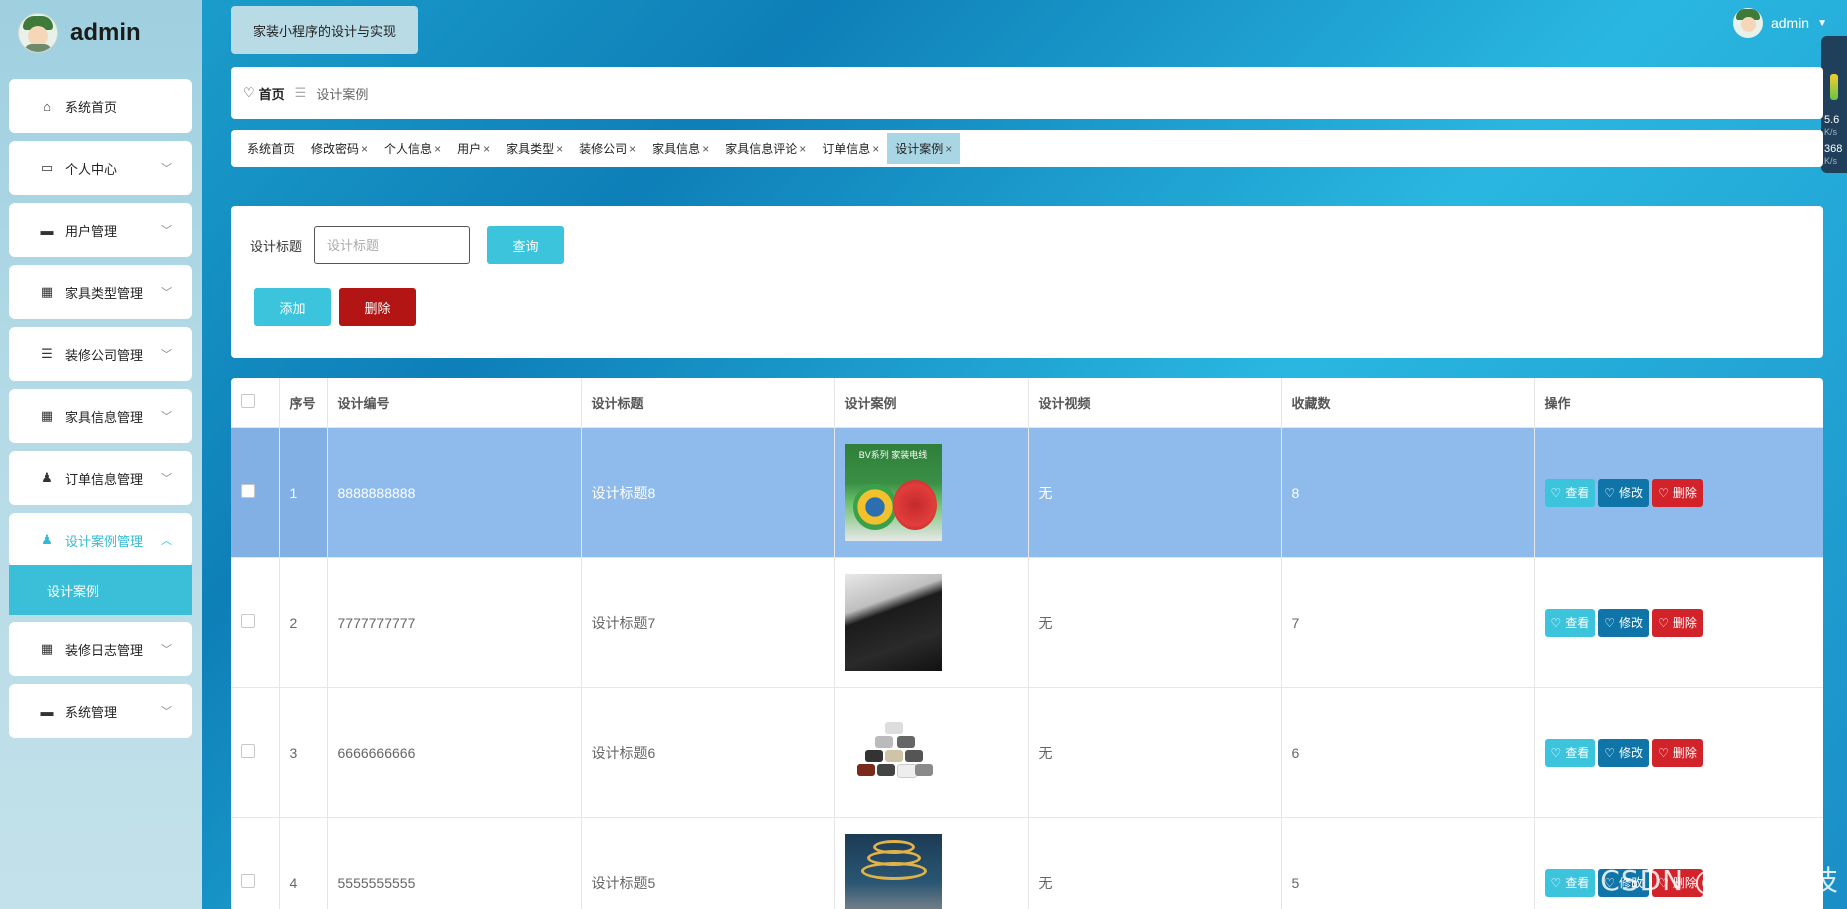 This screenshot has width=1847, height=909. I want to click on card-icon: ▭, so click(47, 167).